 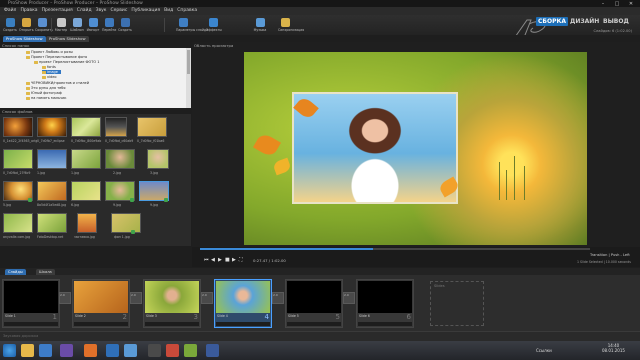 What do you see at coordinates (28, 11) in the screenshot?
I see `menu-edit: Правка` at bounding box center [28, 11].